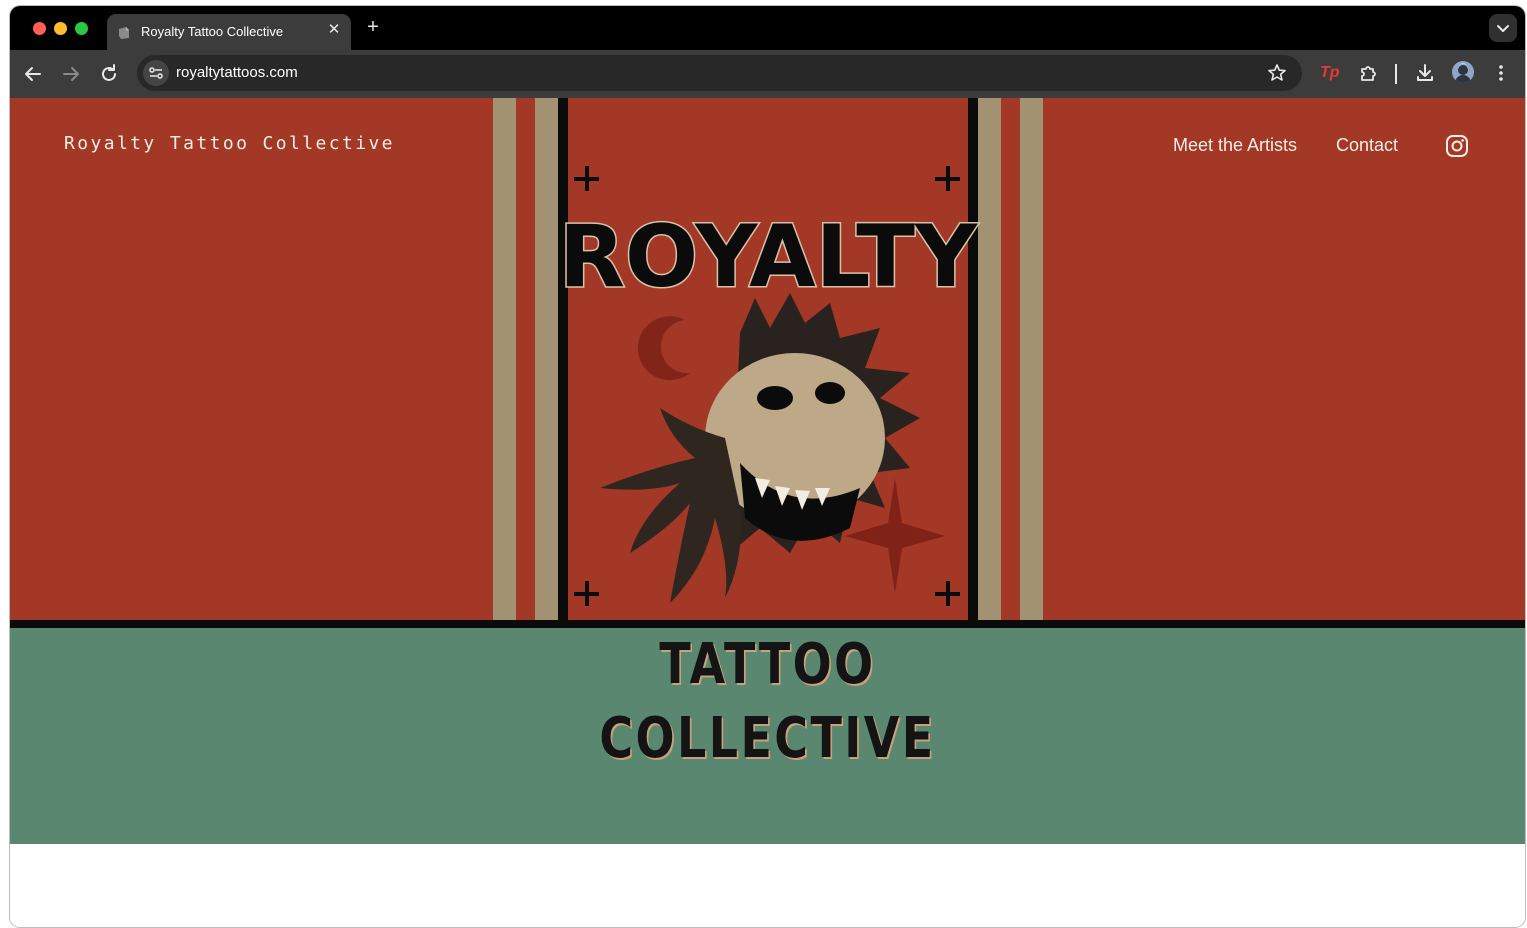  I want to click on nav-contact: Contact, so click(1367, 145).